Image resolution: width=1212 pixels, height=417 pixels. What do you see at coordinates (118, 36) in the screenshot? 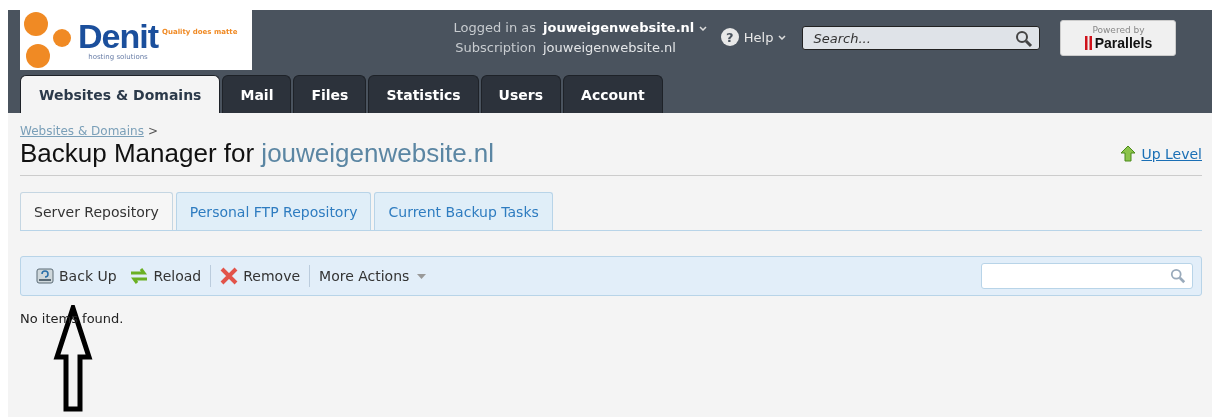
I see `logo-wordmark: Denit` at bounding box center [118, 36].